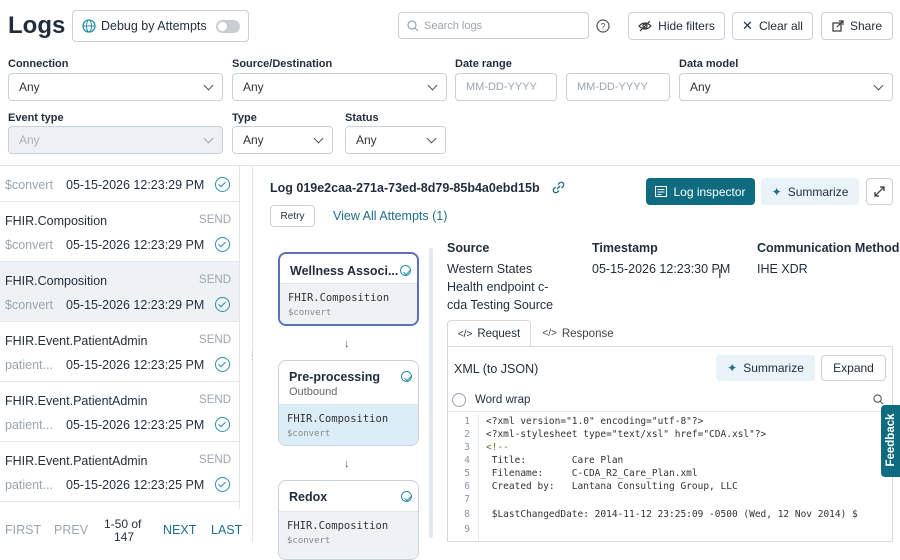 The image size is (900, 560). I want to click on tab-response: </> Response, so click(578, 333).